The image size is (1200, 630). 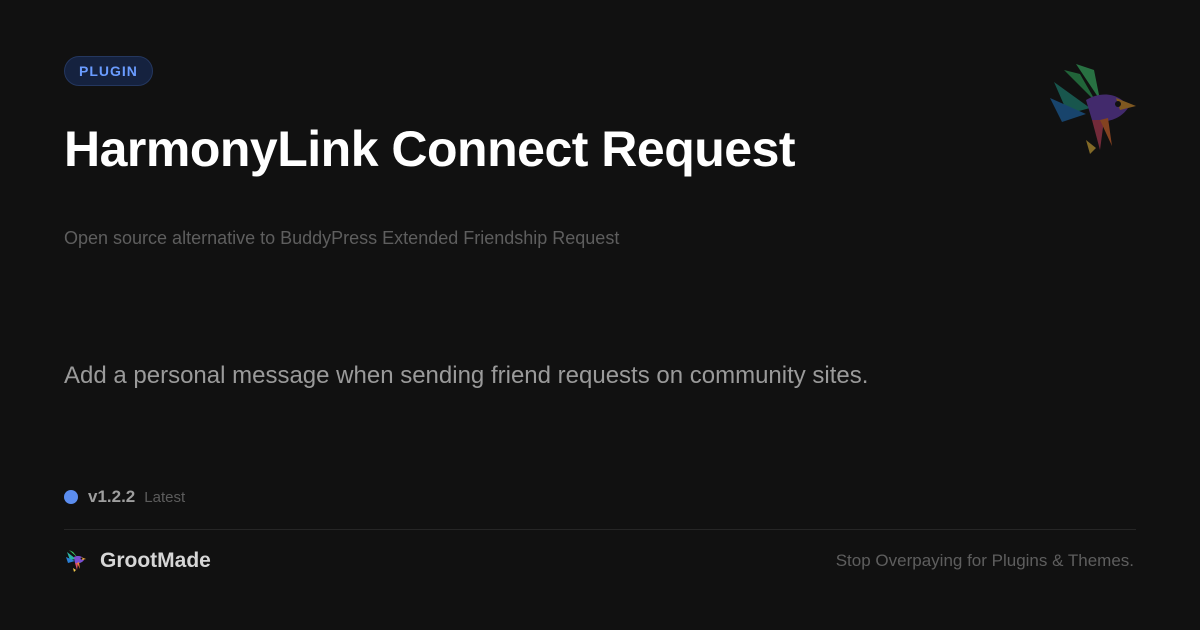 I want to click on version-tag: Latest, so click(x=165, y=497).